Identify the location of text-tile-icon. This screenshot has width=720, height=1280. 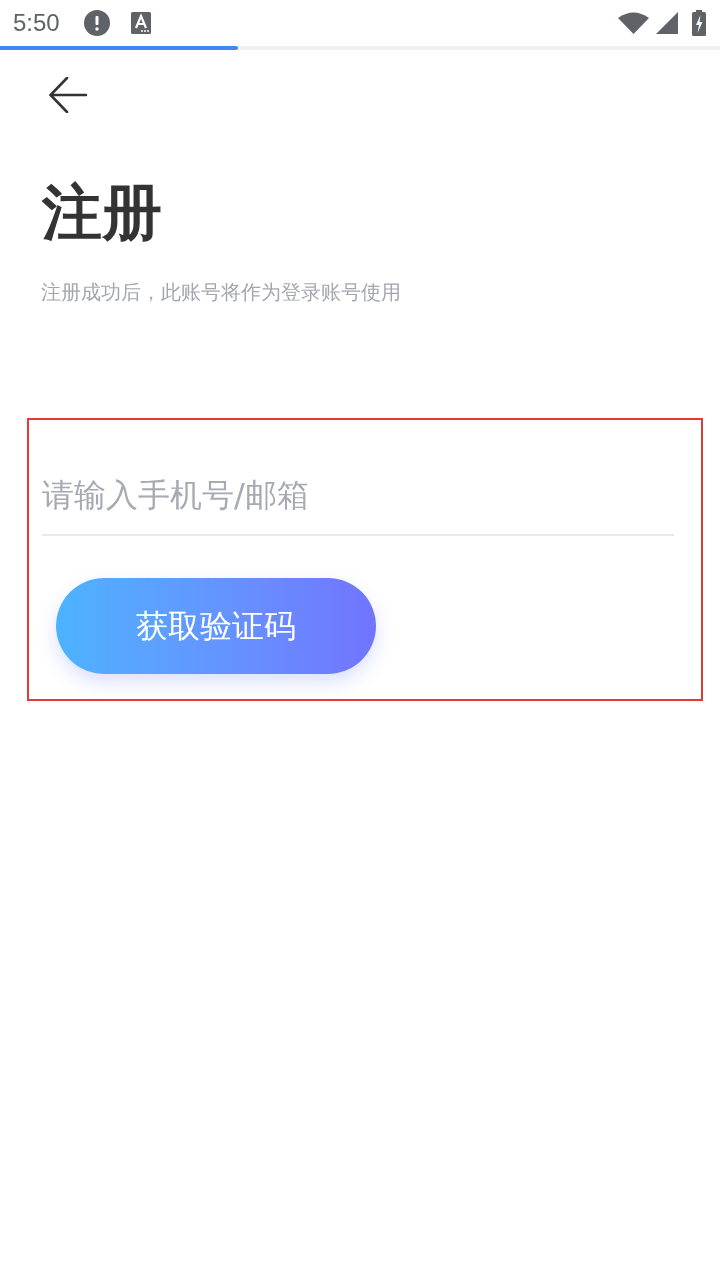
(140, 23).